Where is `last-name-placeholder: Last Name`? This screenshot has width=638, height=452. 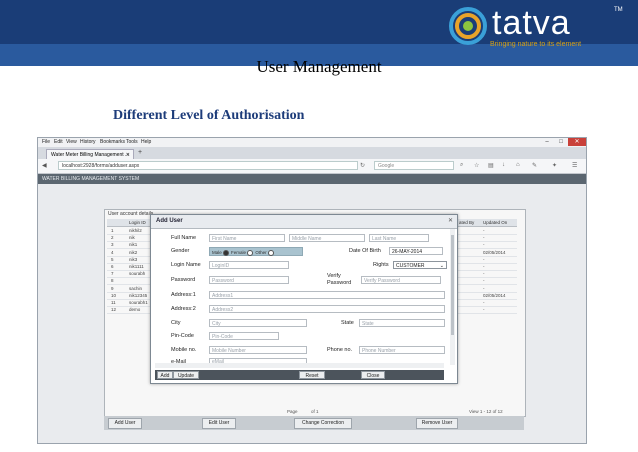 last-name-placeholder: Last Name is located at coordinates (384, 239).